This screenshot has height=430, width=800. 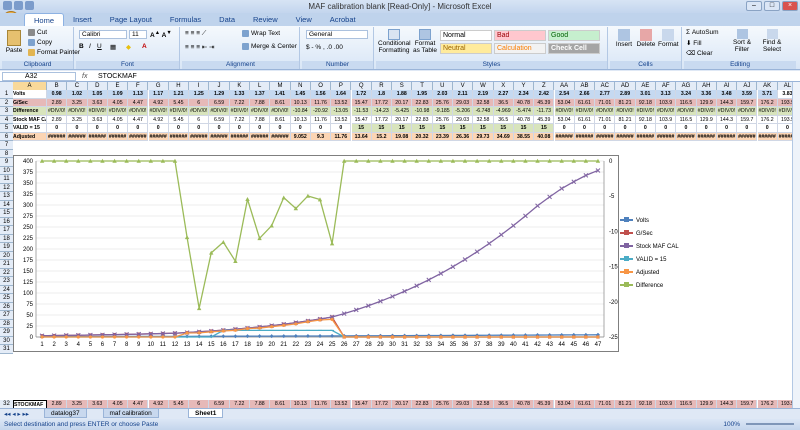 What do you see at coordinates (585, 404) in the screenshot?
I see `cell-AB32: 61.61` at bounding box center [585, 404].